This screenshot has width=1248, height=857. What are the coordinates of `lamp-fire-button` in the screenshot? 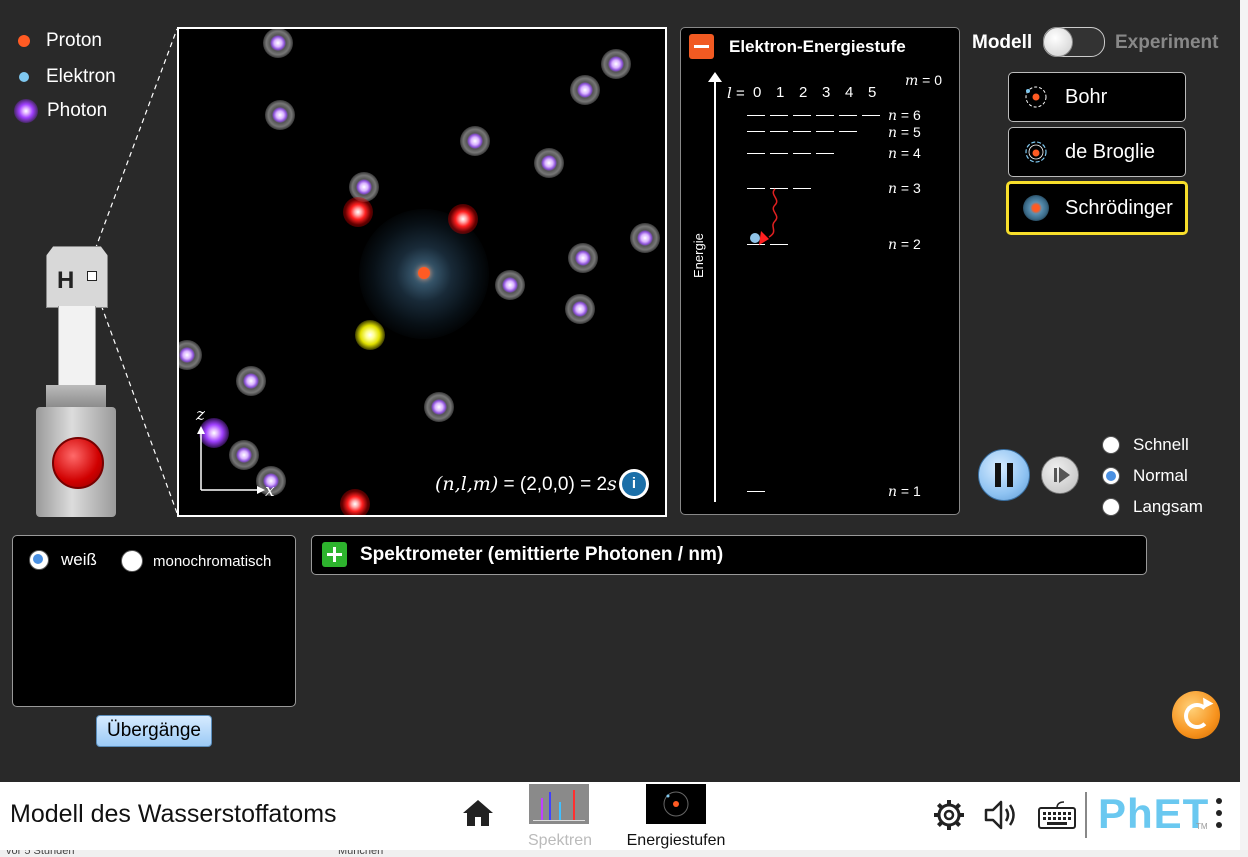 It's located at (78, 463).